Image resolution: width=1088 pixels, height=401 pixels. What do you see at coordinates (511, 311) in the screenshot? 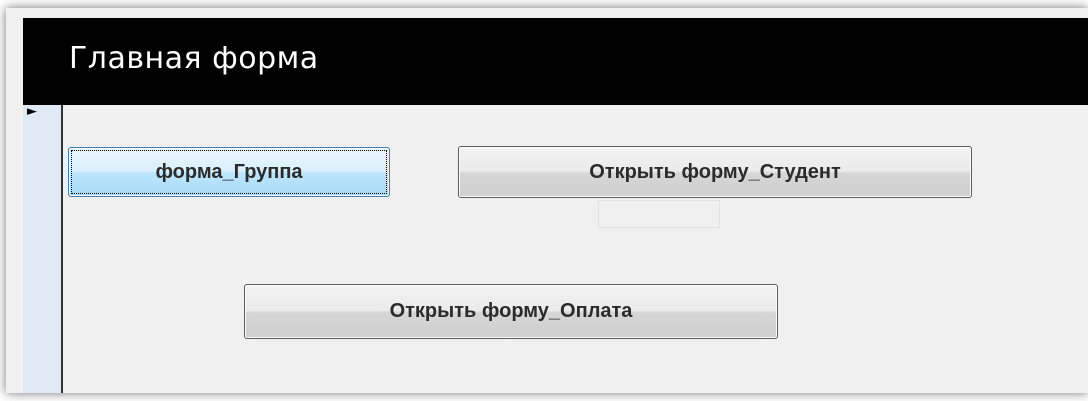
I see `open-payment-form-button: Открыть форму_Оплата` at bounding box center [511, 311].